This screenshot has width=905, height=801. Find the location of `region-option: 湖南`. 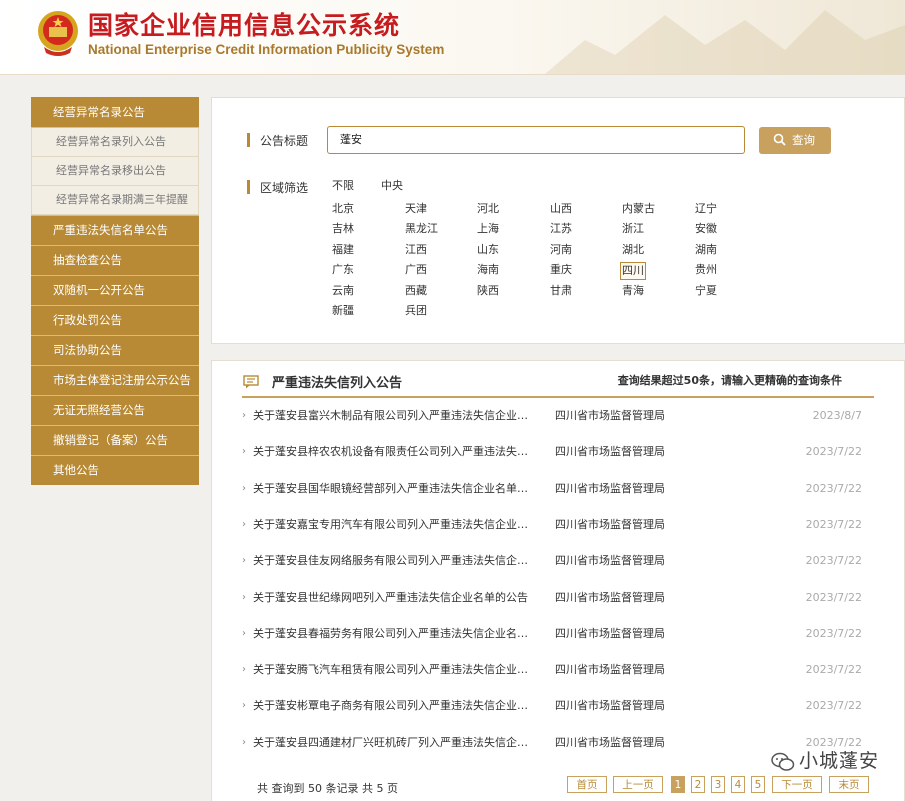

region-option: 湖南 is located at coordinates (706, 250).